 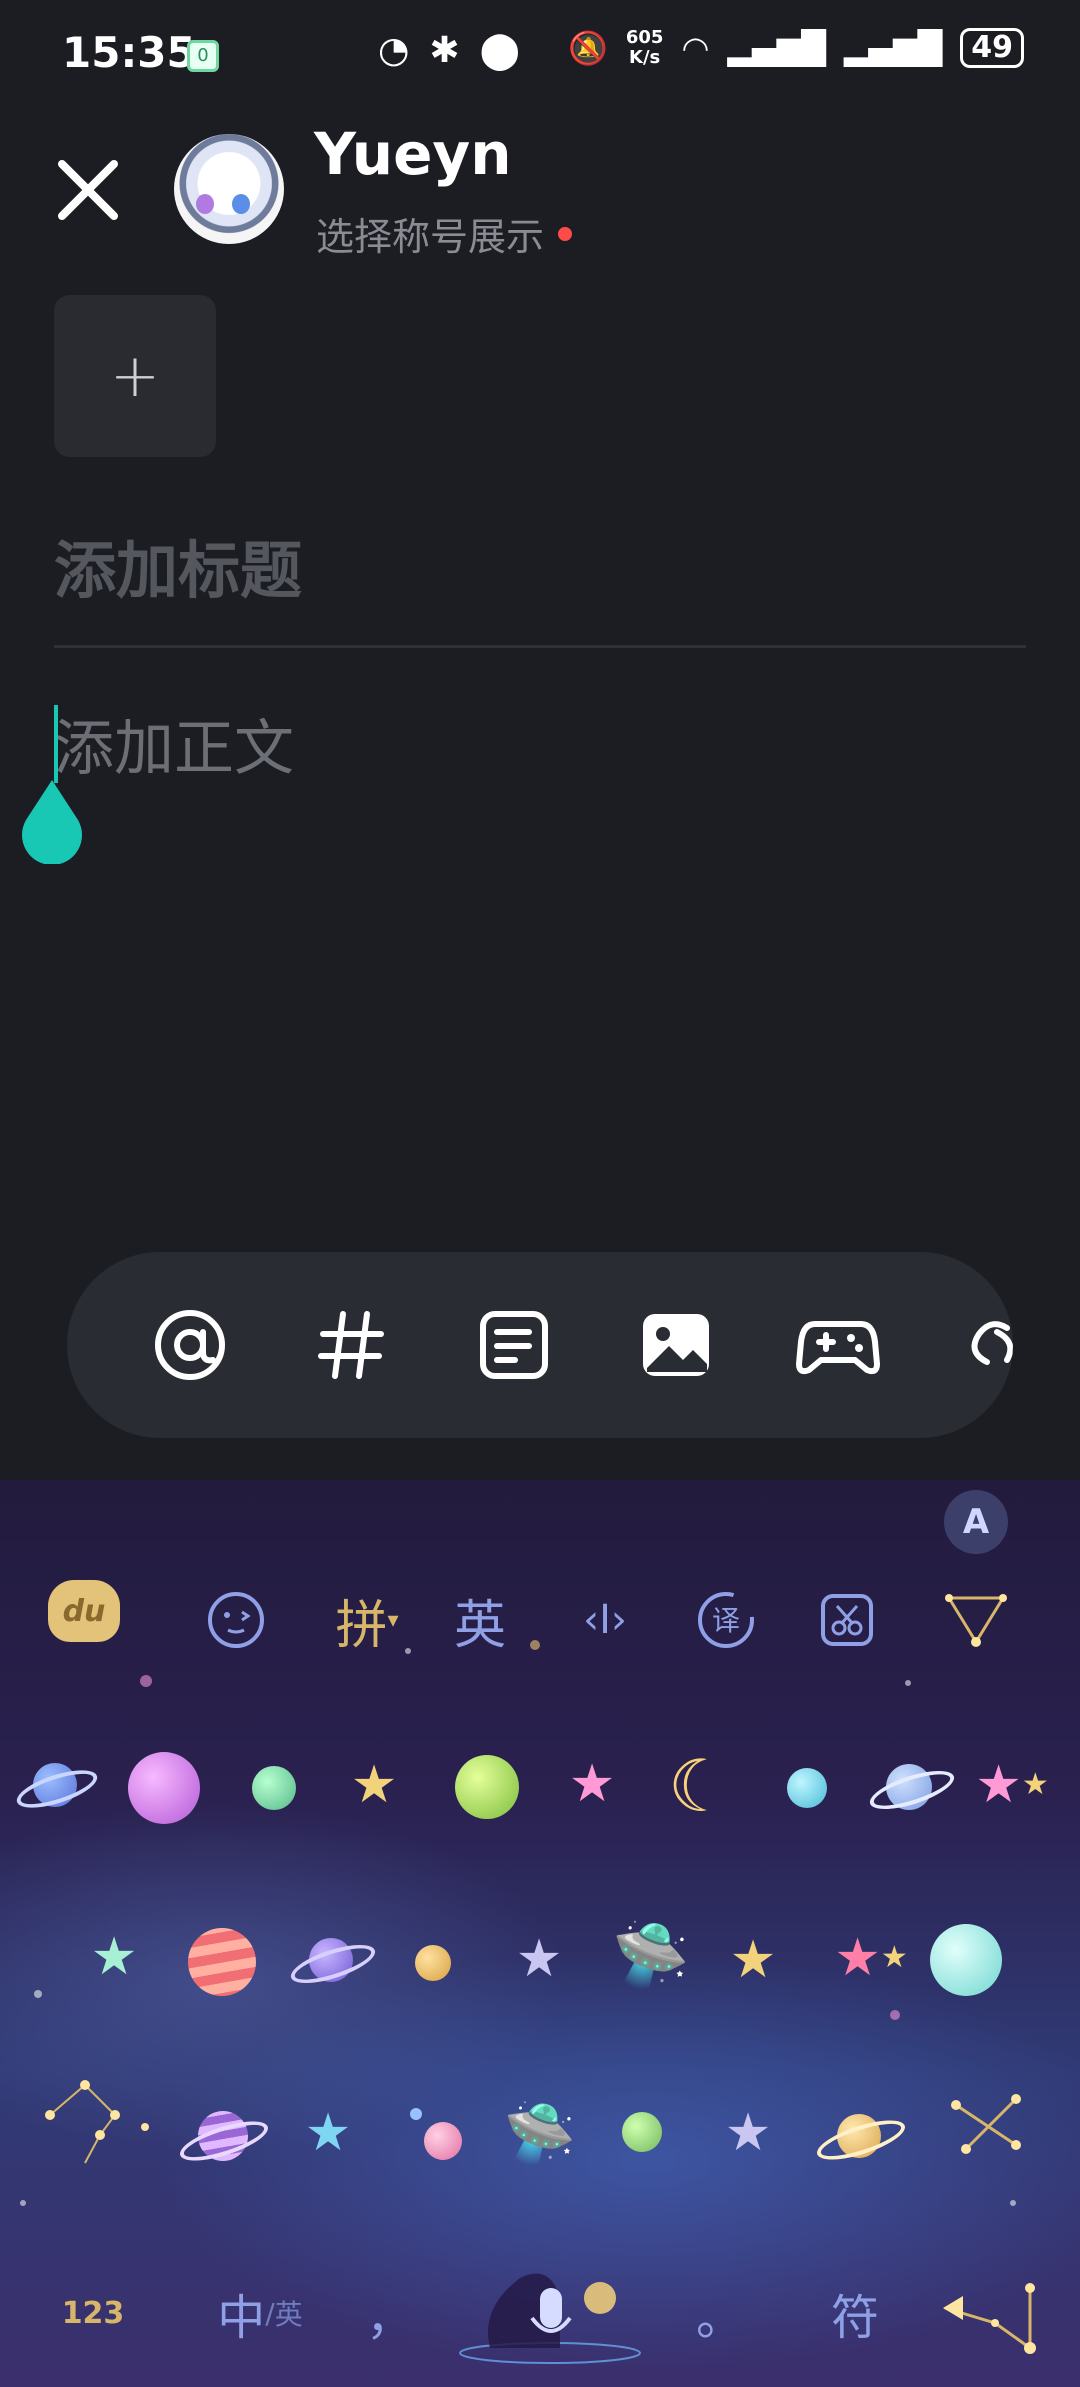 What do you see at coordinates (57, 1785) in the screenshot?
I see `planet-ring-emoji` at bounding box center [57, 1785].